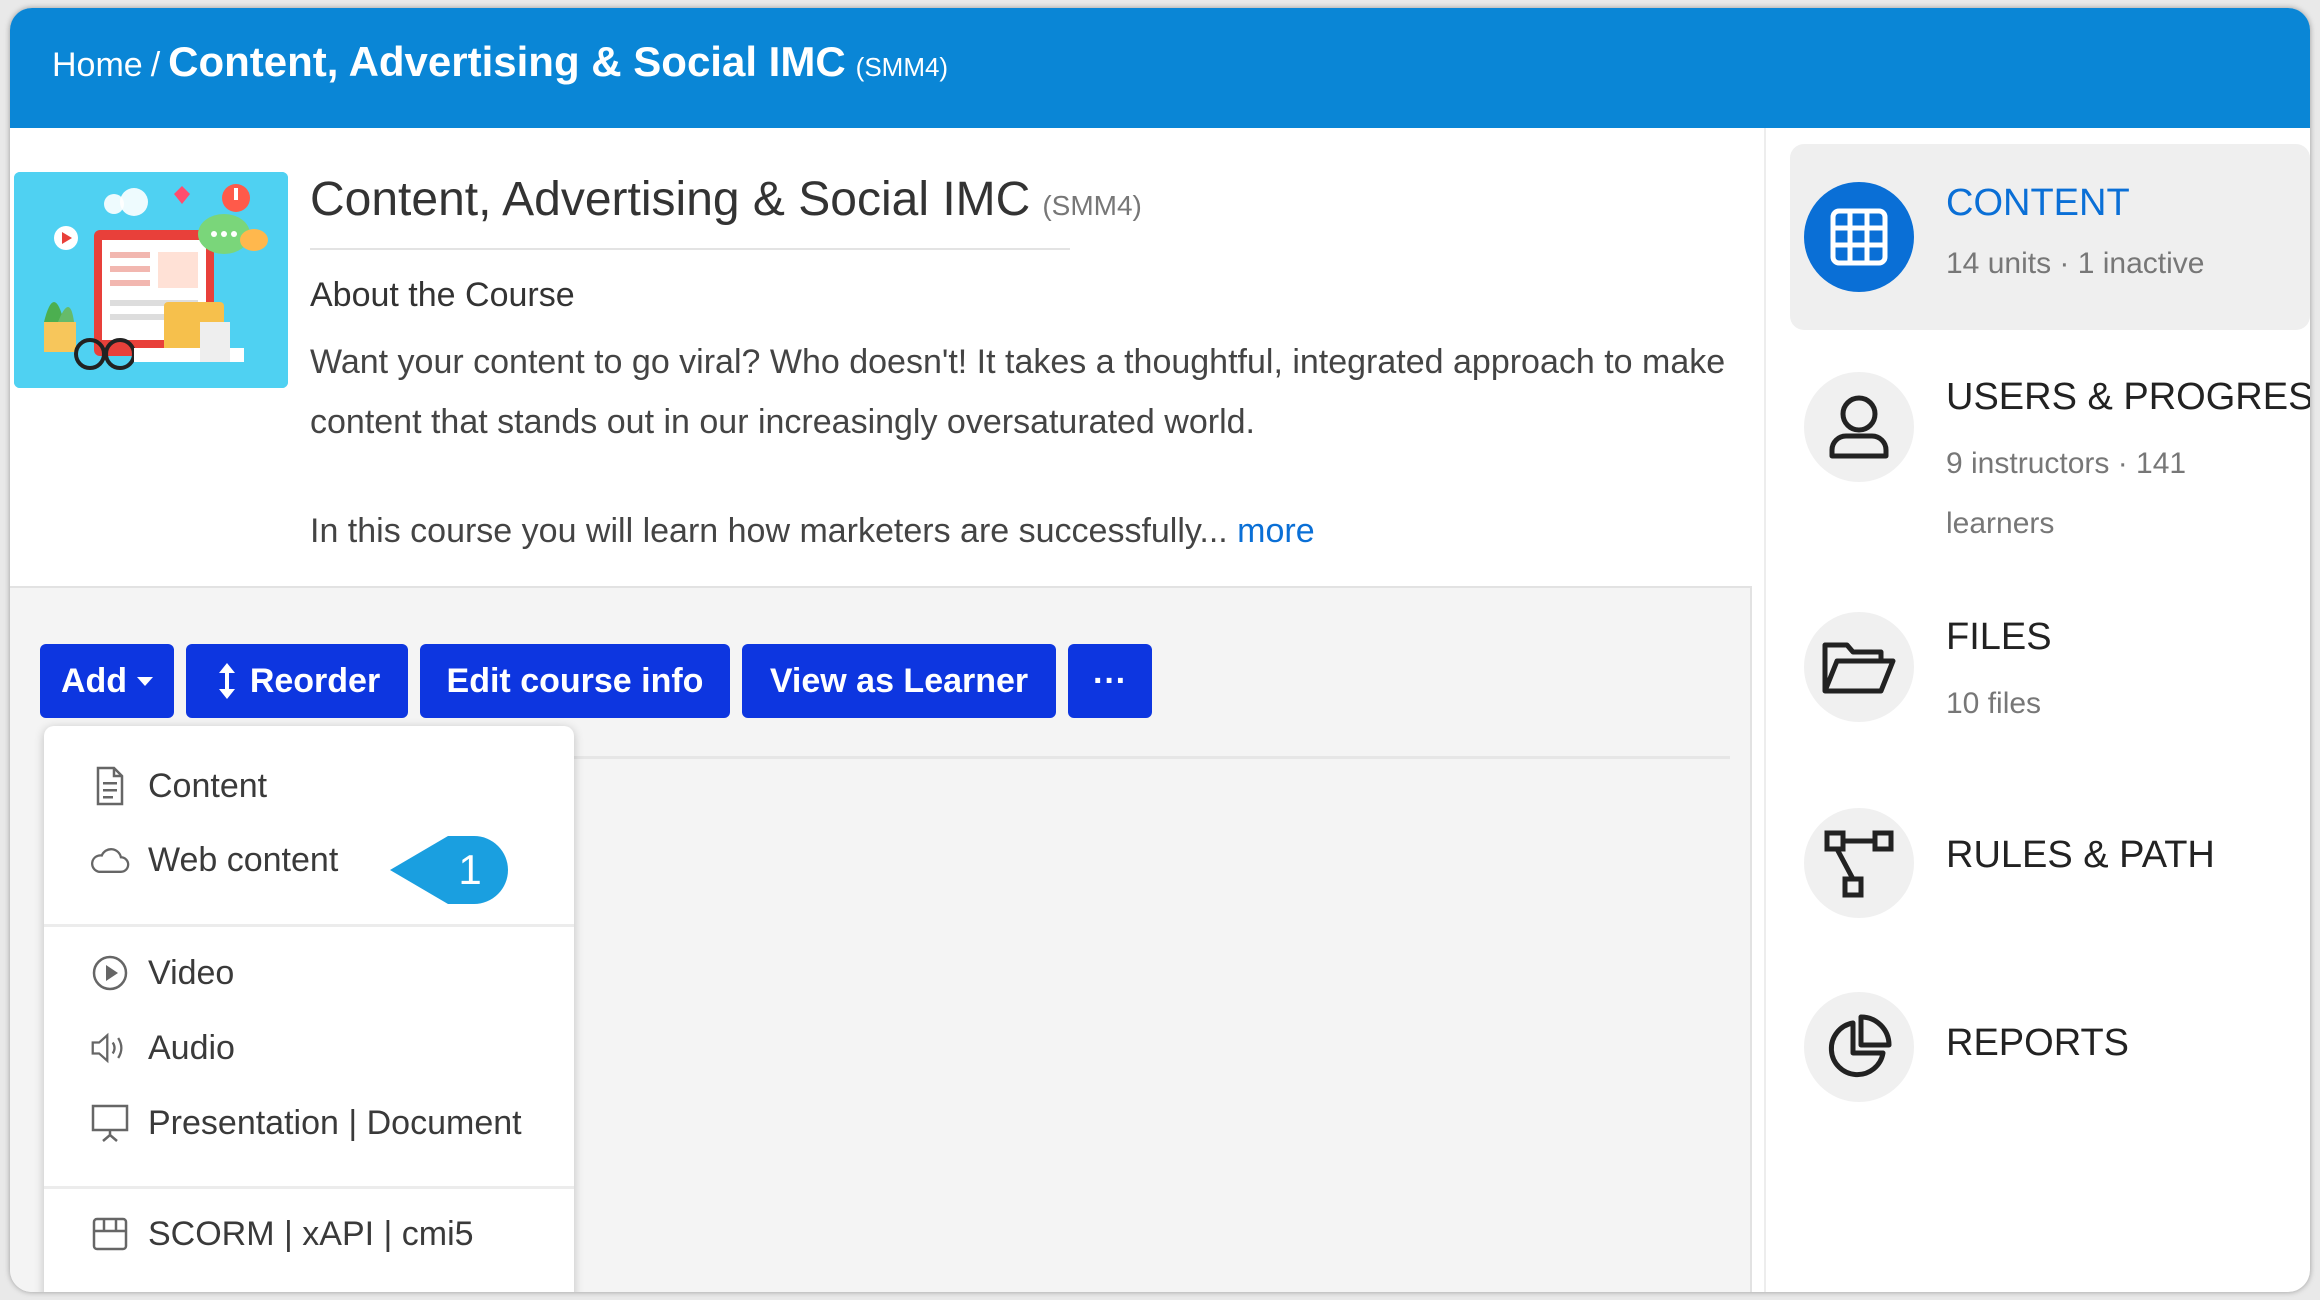 The width and height of the screenshot is (2320, 1300). I want to click on sidebar-divider, so click(1765, 710).